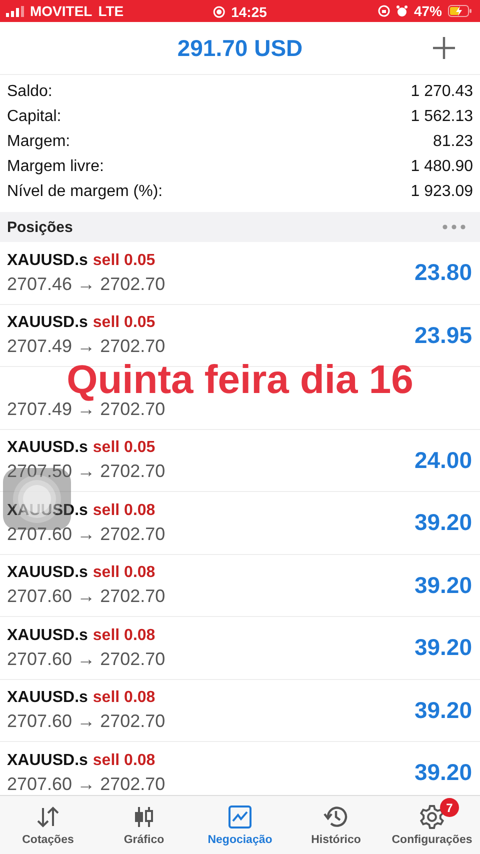 The height and width of the screenshot is (854, 480). What do you see at coordinates (15, 11) in the screenshot?
I see `signal-icon` at bounding box center [15, 11].